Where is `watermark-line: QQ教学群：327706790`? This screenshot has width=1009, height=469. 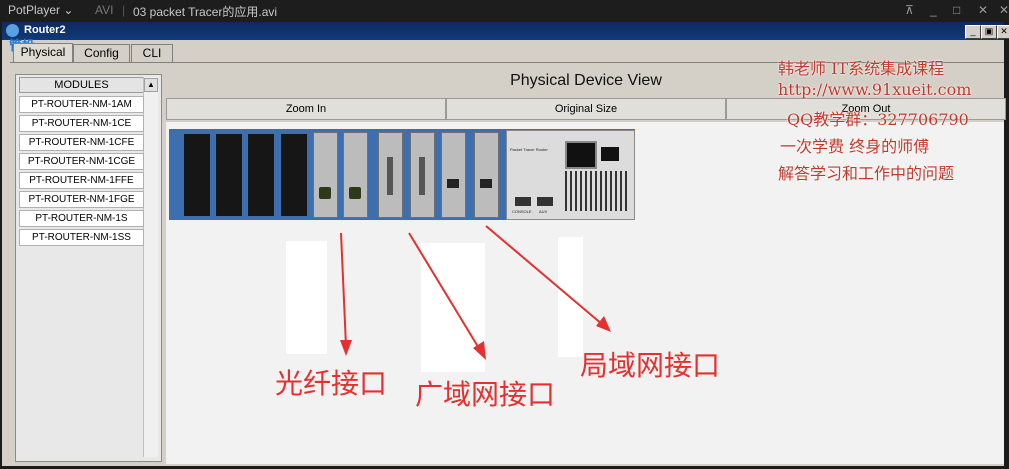
watermark-line: QQ教学群：327706790 is located at coordinates (878, 119).